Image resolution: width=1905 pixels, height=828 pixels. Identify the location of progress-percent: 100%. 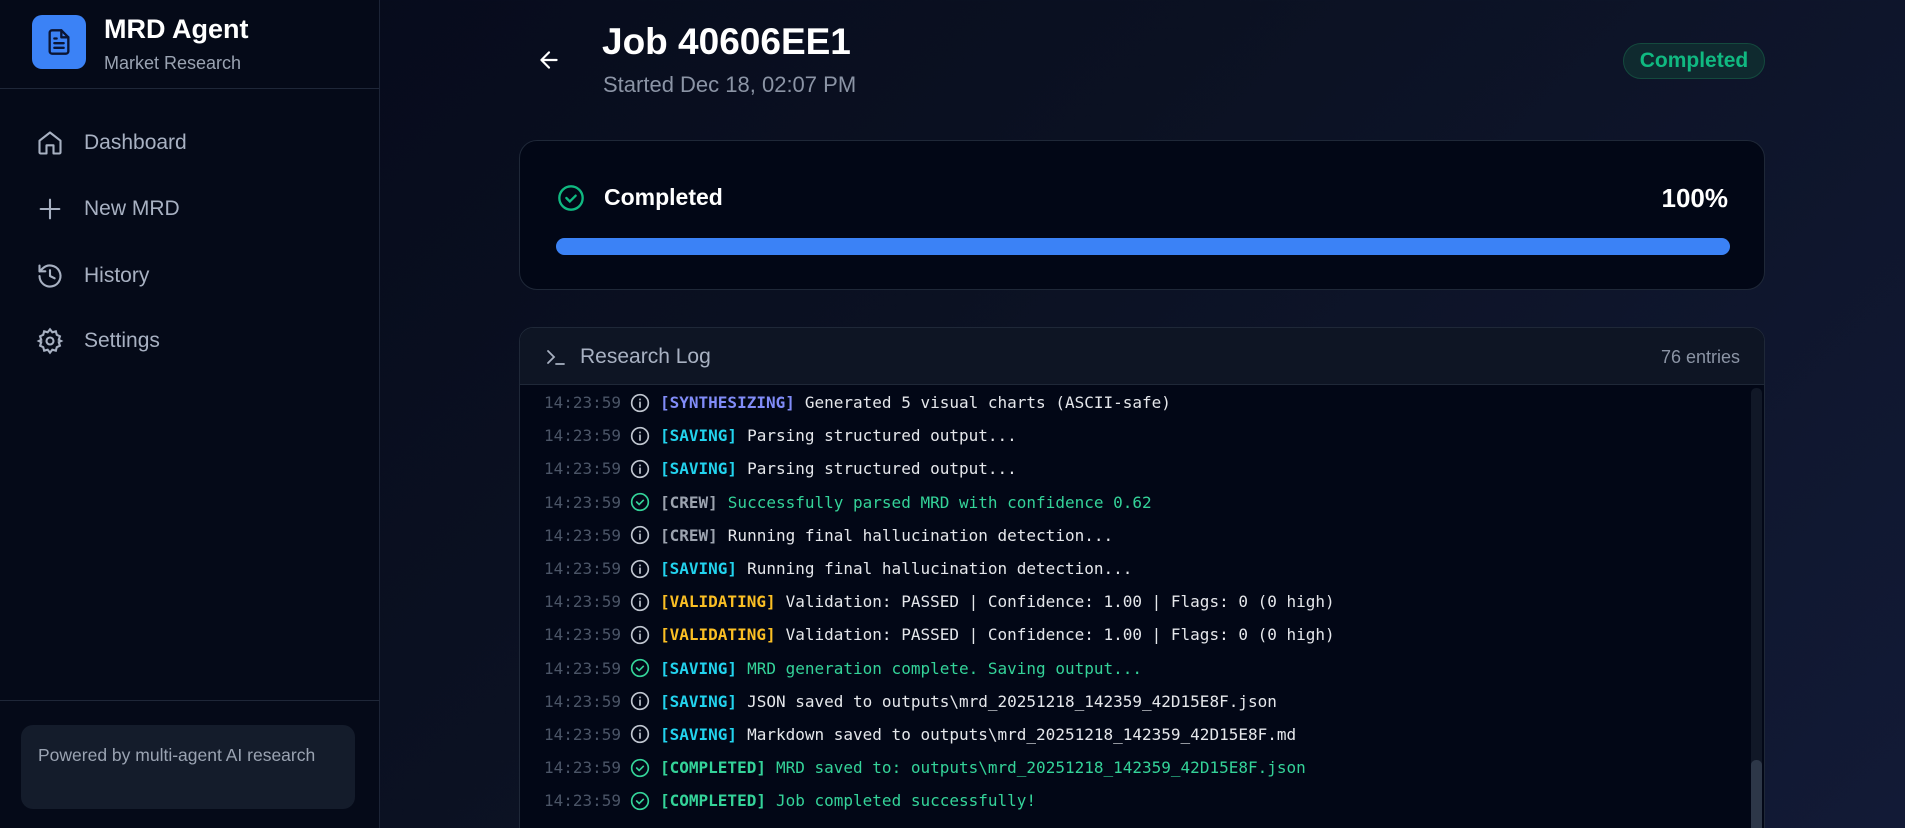
(1695, 198).